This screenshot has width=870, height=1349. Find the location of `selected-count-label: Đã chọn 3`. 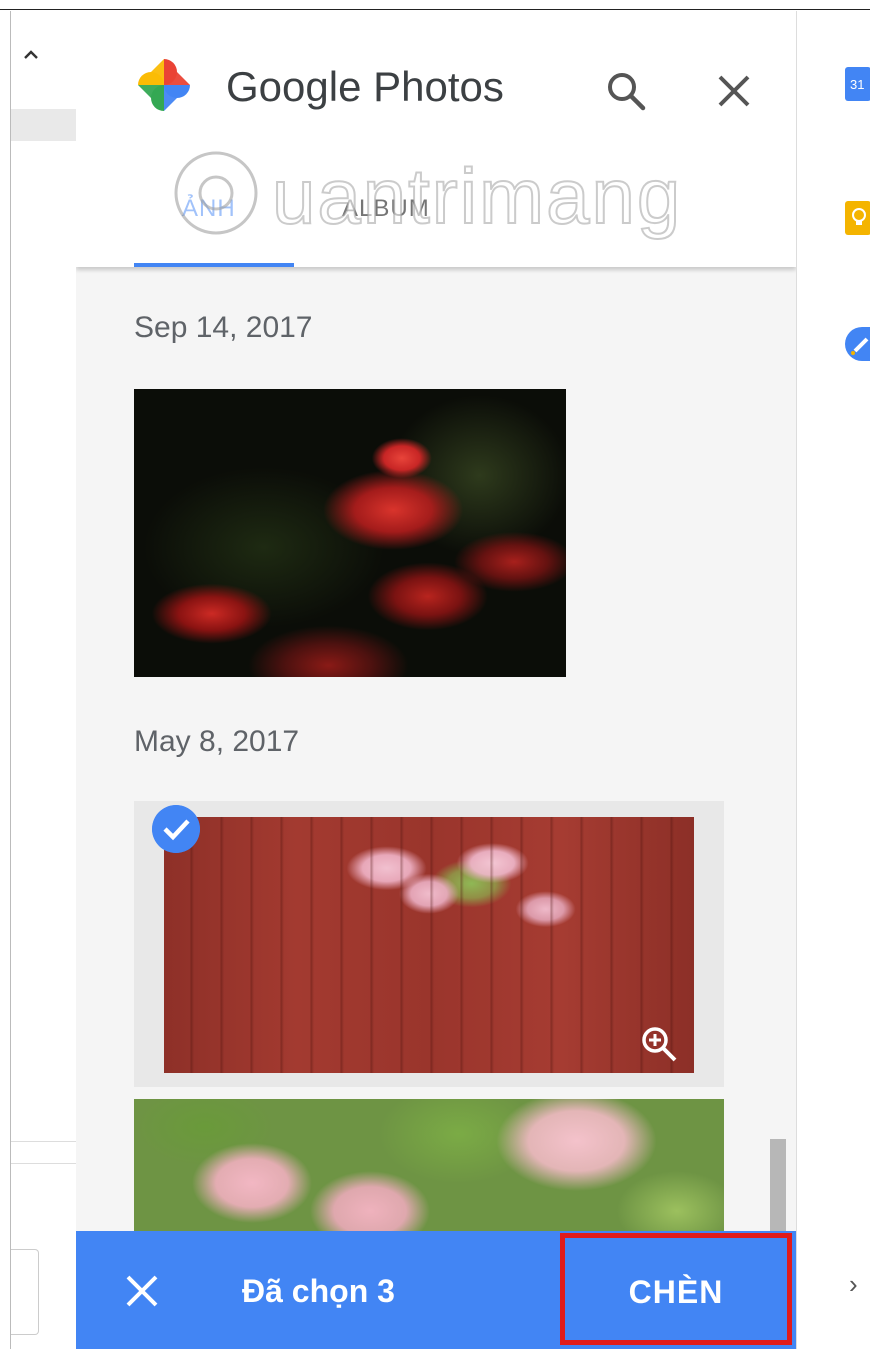

selected-count-label: Đã chọn 3 is located at coordinates (318, 1291).